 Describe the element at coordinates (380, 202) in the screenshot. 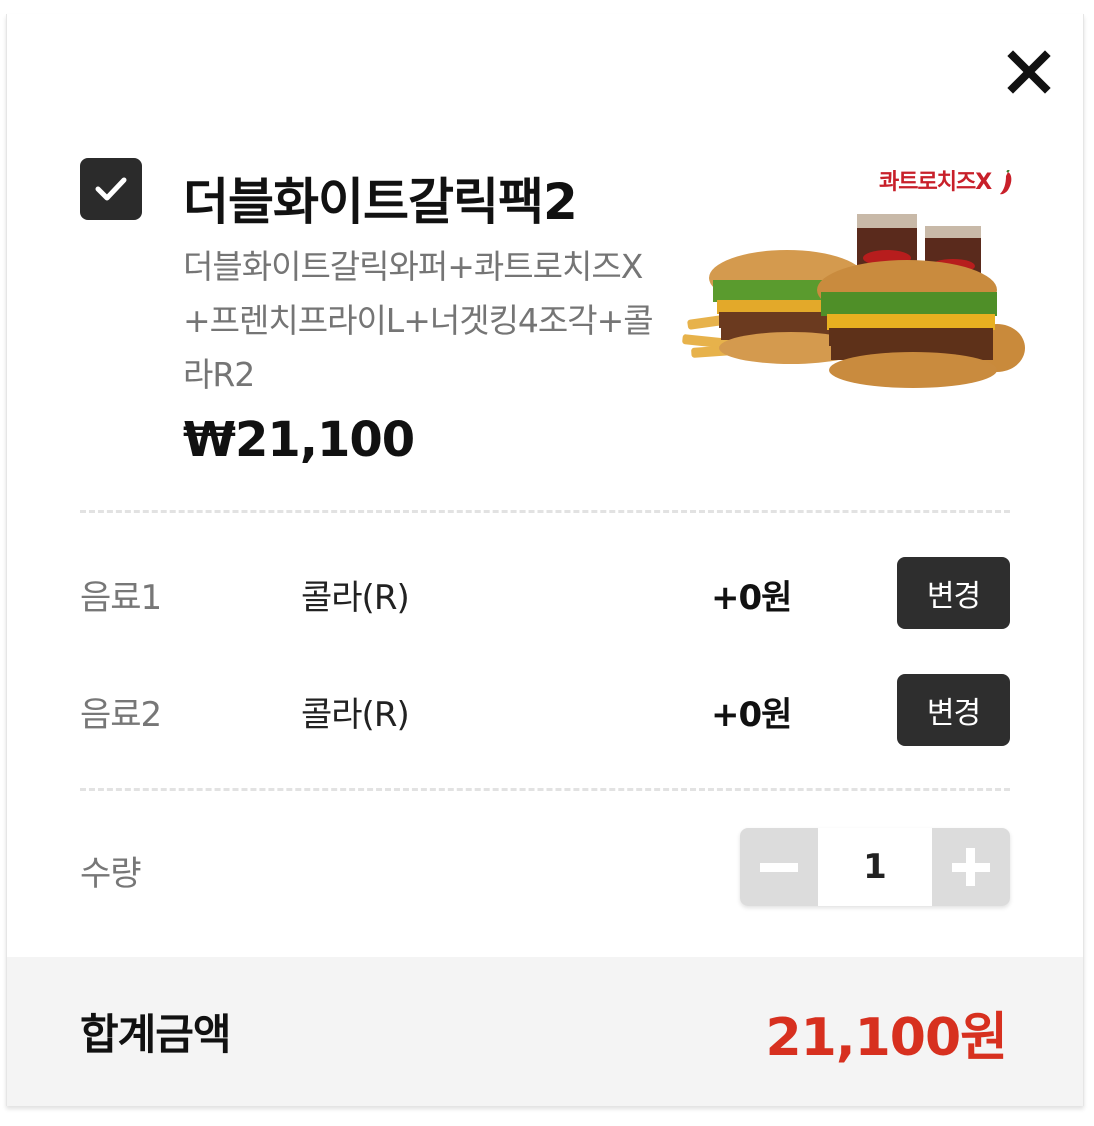

I see `product-title: 더블화이트갈릭팩2` at that location.